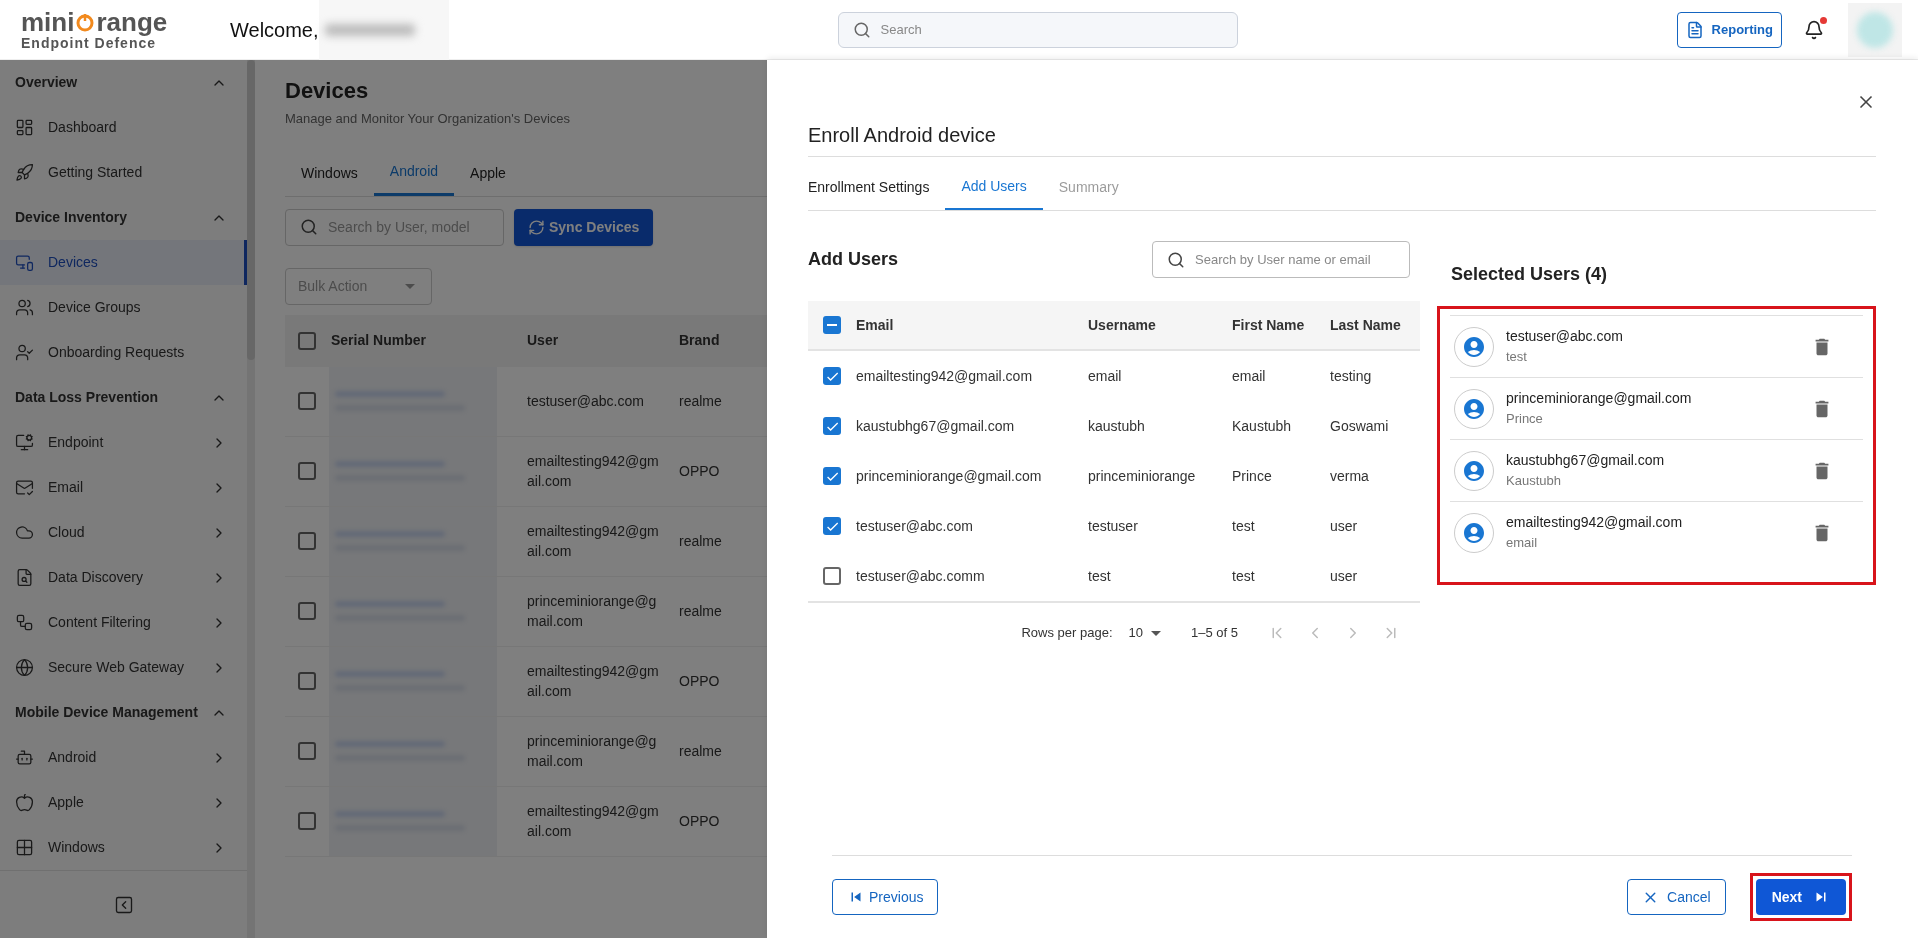 The width and height of the screenshot is (1918, 938). I want to click on sidebar-item: Endpoint, so click(123, 442).